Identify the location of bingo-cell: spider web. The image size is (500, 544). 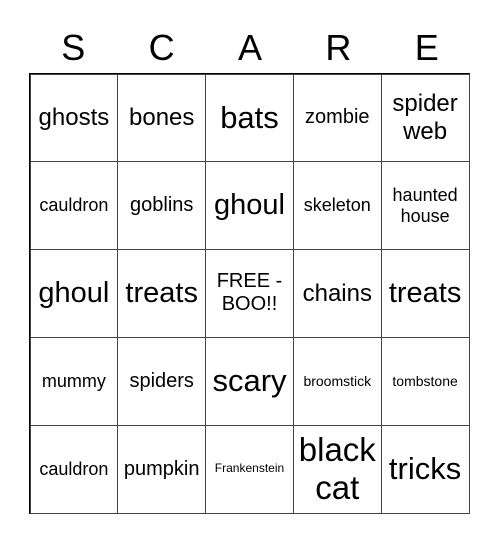
(425, 118).